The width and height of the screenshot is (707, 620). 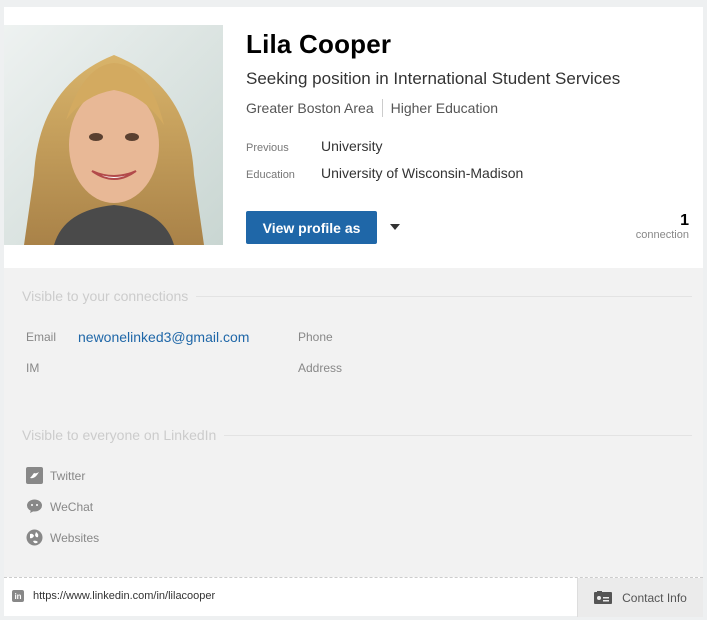 I want to click on globe-icon, so click(x=34, y=537).